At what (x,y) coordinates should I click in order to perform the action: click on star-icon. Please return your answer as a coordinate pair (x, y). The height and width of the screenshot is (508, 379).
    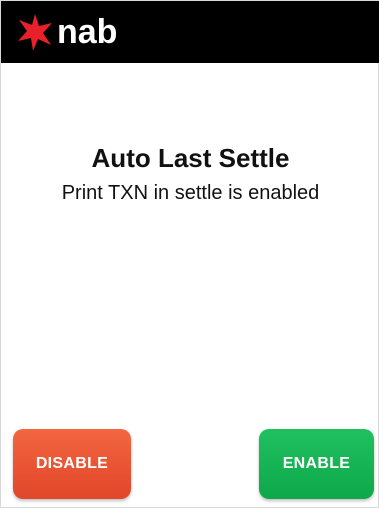
    Looking at the image, I should click on (35, 32).